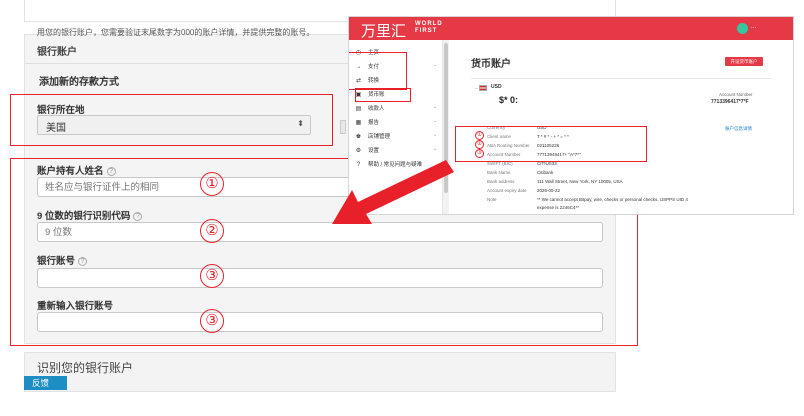 The image size is (804, 416). What do you see at coordinates (499, 172) in the screenshot?
I see `detail-label: Bank Name` at bounding box center [499, 172].